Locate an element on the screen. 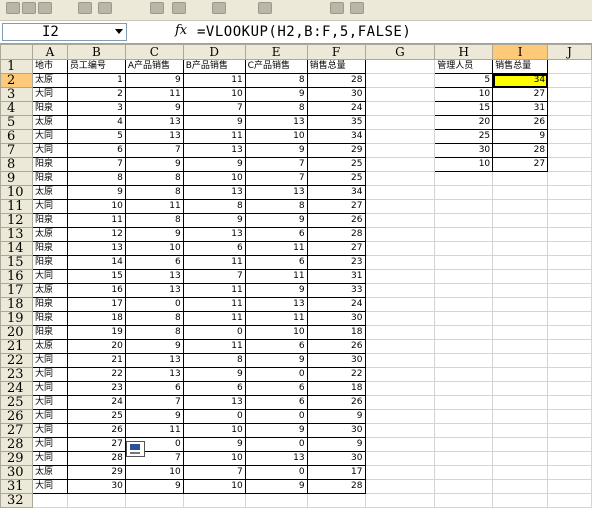 This screenshot has height=515, width=592. cell: 2 is located at coordinates (96, 94).